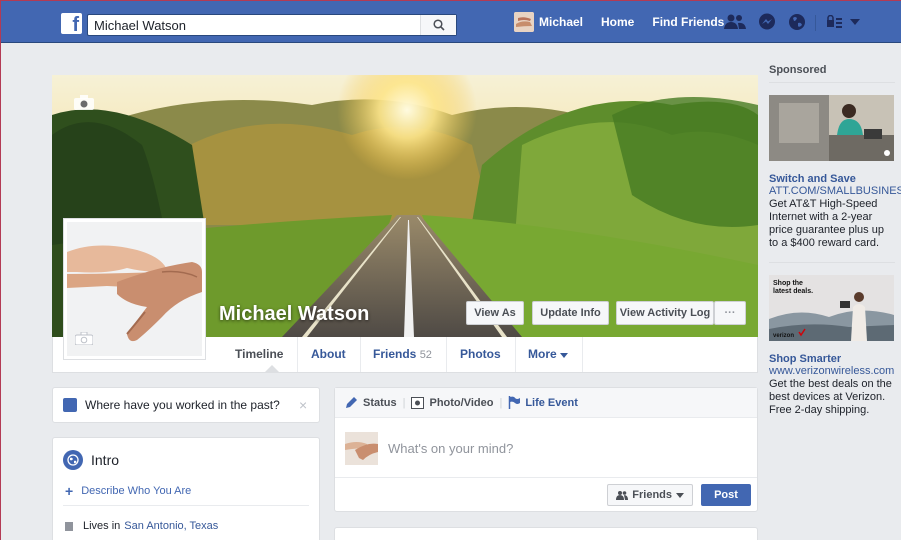 The width and height of the screenshot is (901, 540). I want to click on photo-icon, so click(418, 402).